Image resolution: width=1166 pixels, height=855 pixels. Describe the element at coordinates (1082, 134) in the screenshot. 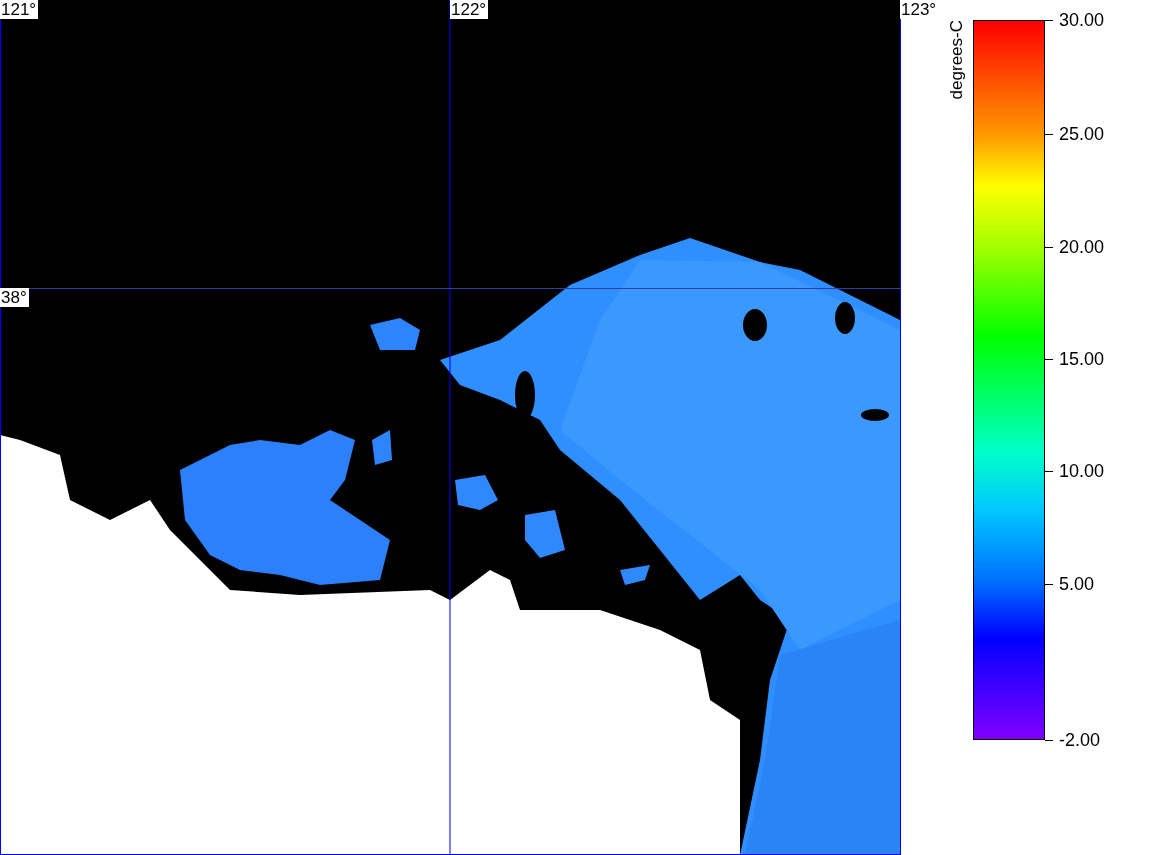

I see `scale-label: 25.00` at that location.